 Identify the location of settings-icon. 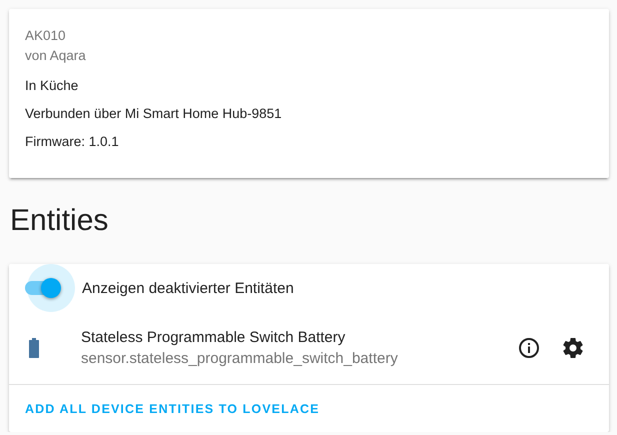
(573, 348).